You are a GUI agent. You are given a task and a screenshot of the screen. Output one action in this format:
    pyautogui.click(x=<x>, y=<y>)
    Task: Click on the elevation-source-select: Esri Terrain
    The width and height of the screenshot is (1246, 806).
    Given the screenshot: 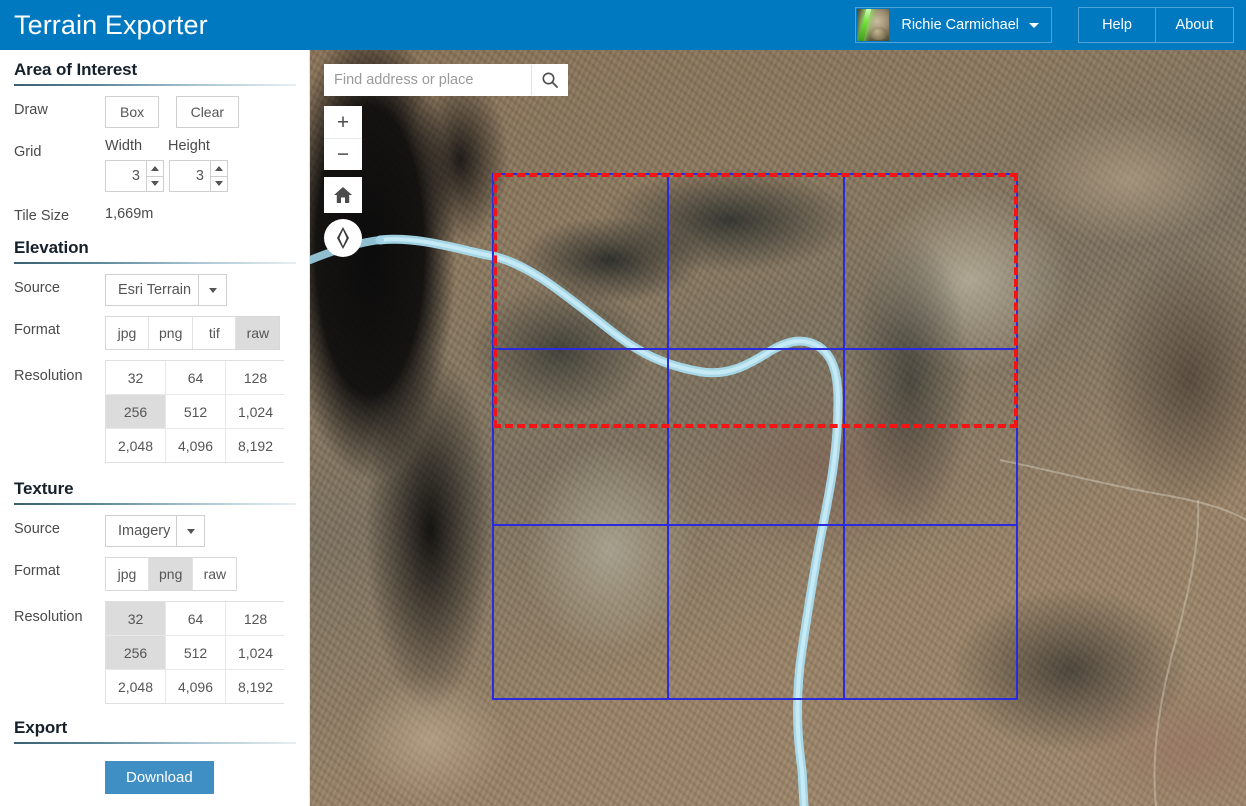 What is the action you would take?
    pyautogui.click(x=166, y=290)
    